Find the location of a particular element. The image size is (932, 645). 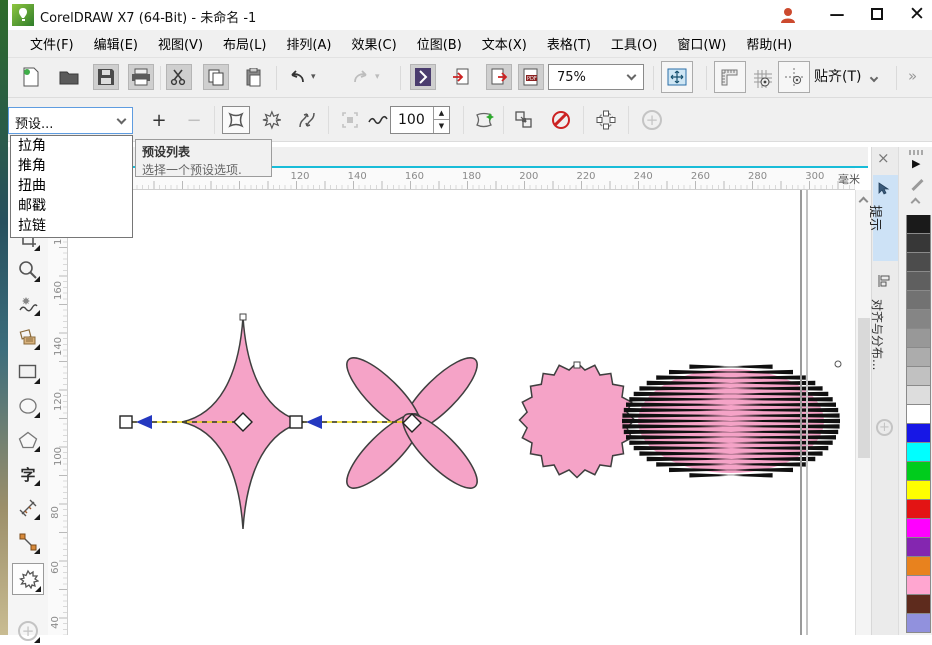

delete-preset-button: − is located at coordinates (194, 120).